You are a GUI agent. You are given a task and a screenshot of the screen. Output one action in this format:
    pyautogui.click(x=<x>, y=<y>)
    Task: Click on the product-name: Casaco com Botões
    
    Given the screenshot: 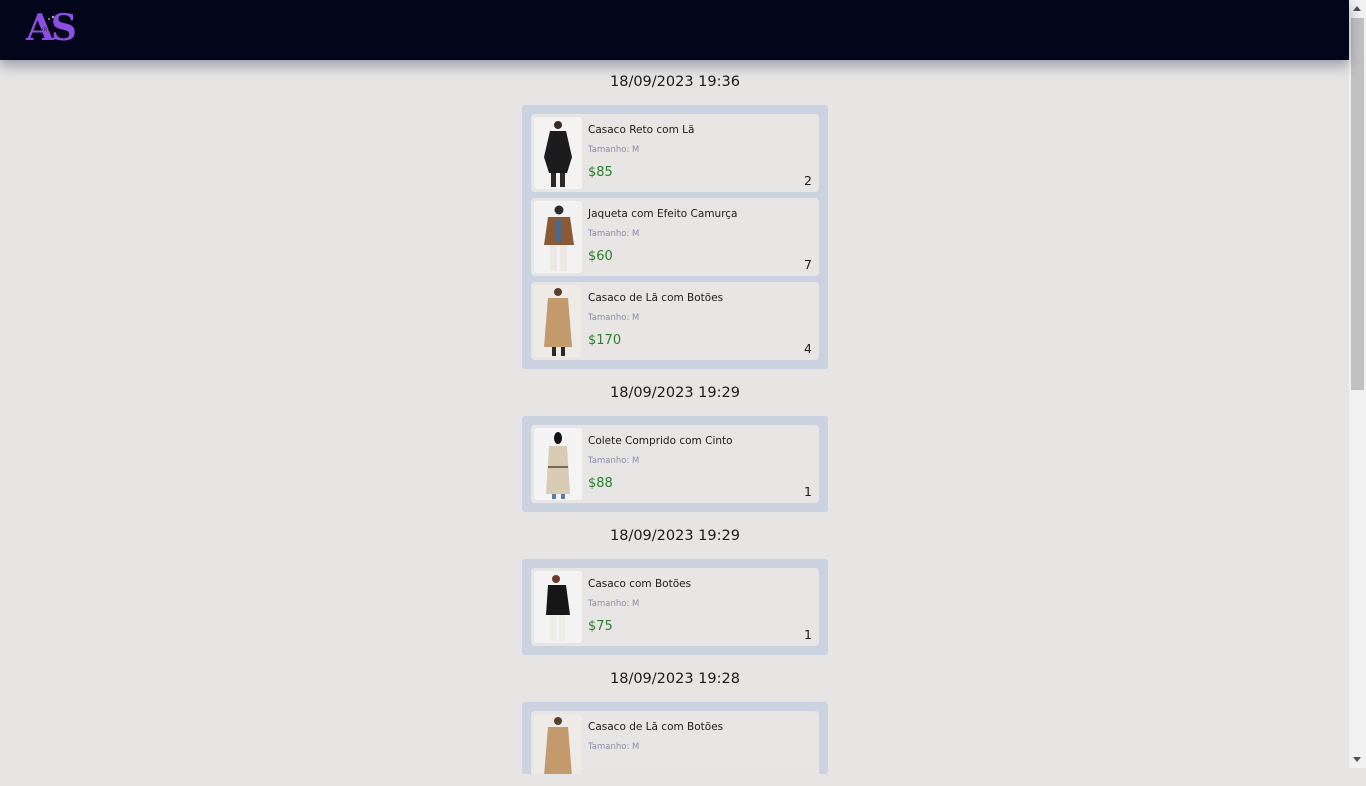 What is the action you would take?
    pyautogui.click(x=640, y=584)
    